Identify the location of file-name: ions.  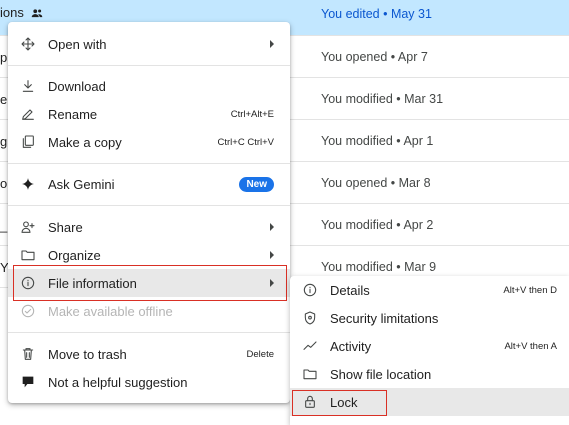
(22, 12).